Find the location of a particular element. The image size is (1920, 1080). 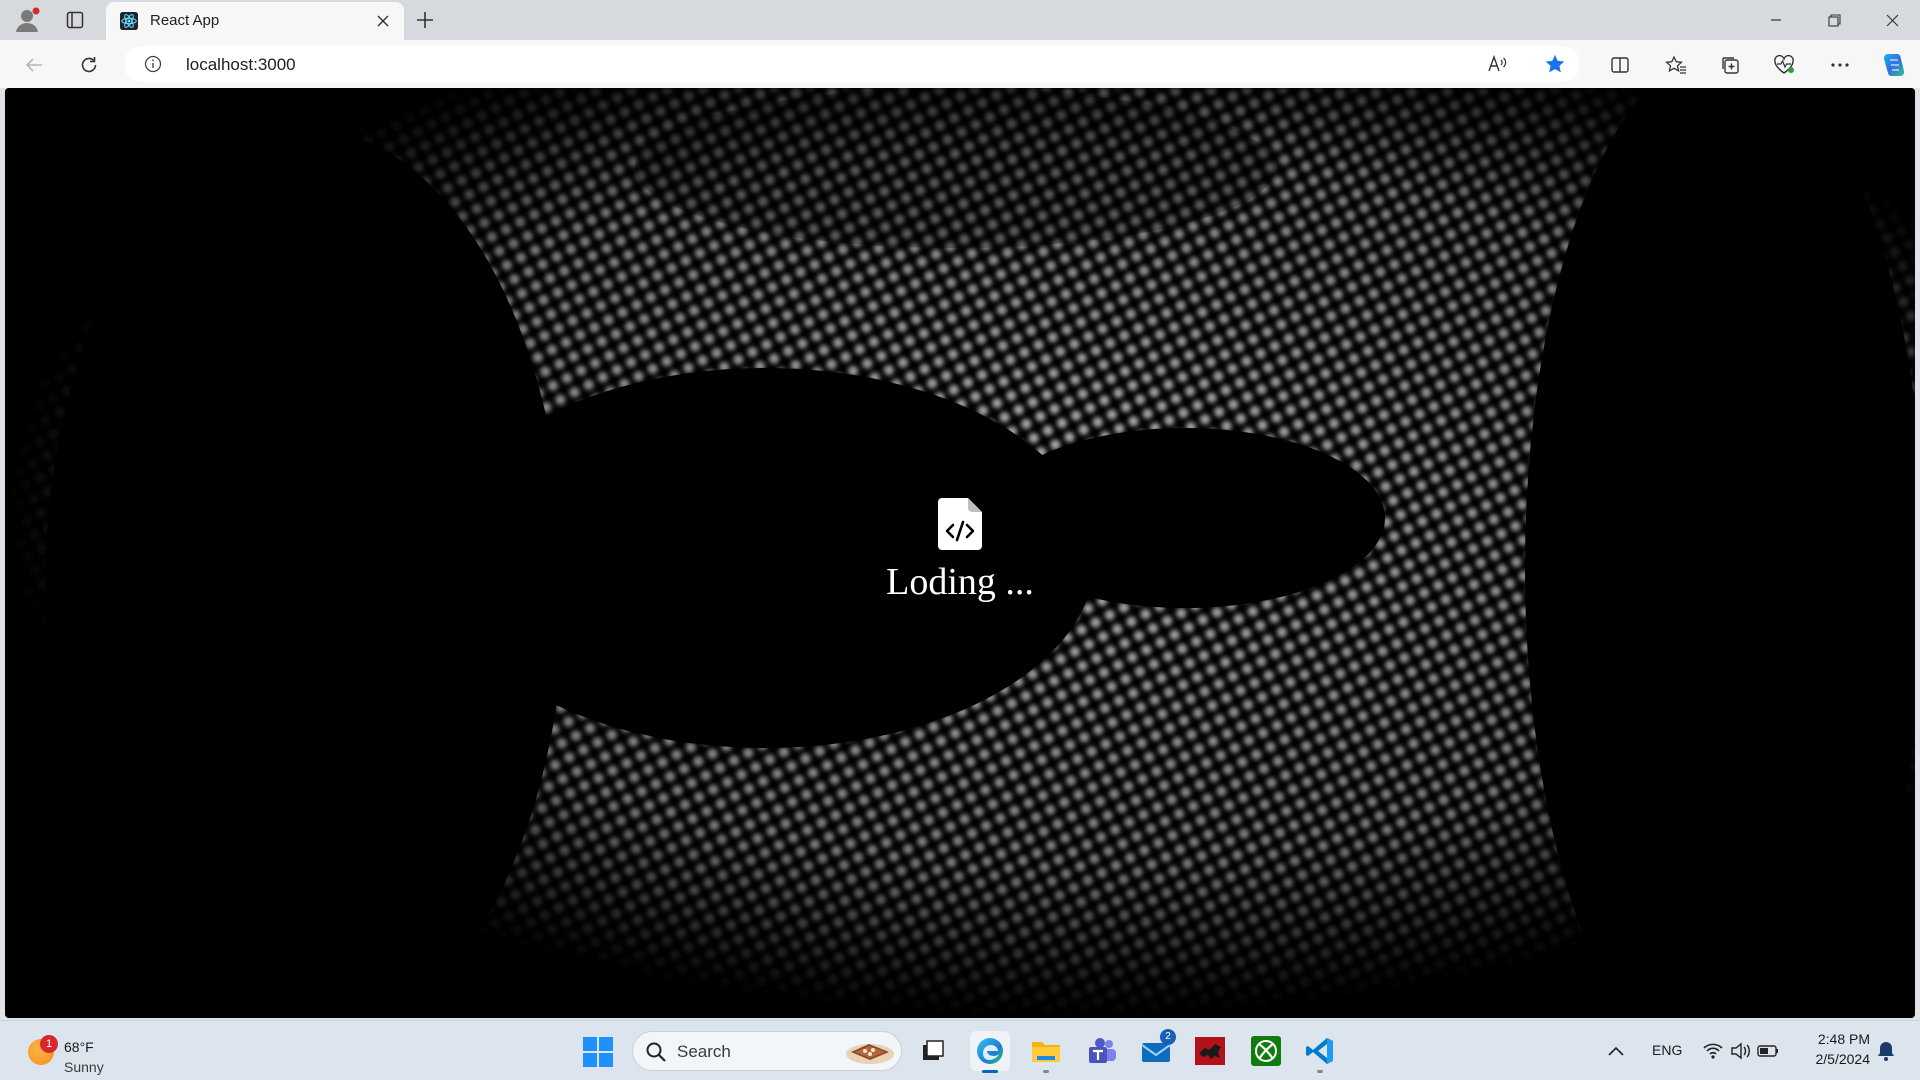

profile-button is located at coordinates (27, 20).